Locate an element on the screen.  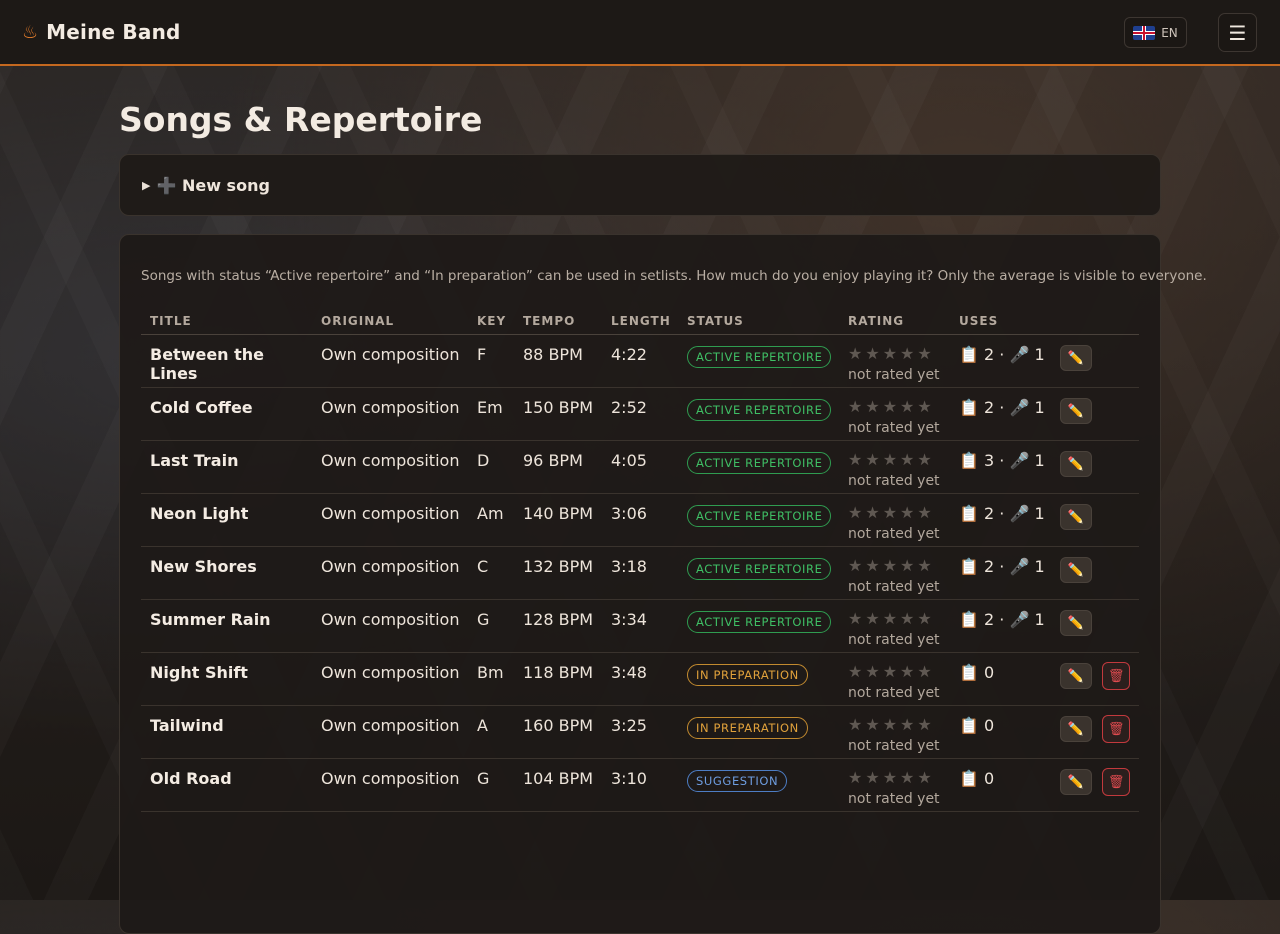
column-header-title: TITLE is located at coordinates (226, 321).